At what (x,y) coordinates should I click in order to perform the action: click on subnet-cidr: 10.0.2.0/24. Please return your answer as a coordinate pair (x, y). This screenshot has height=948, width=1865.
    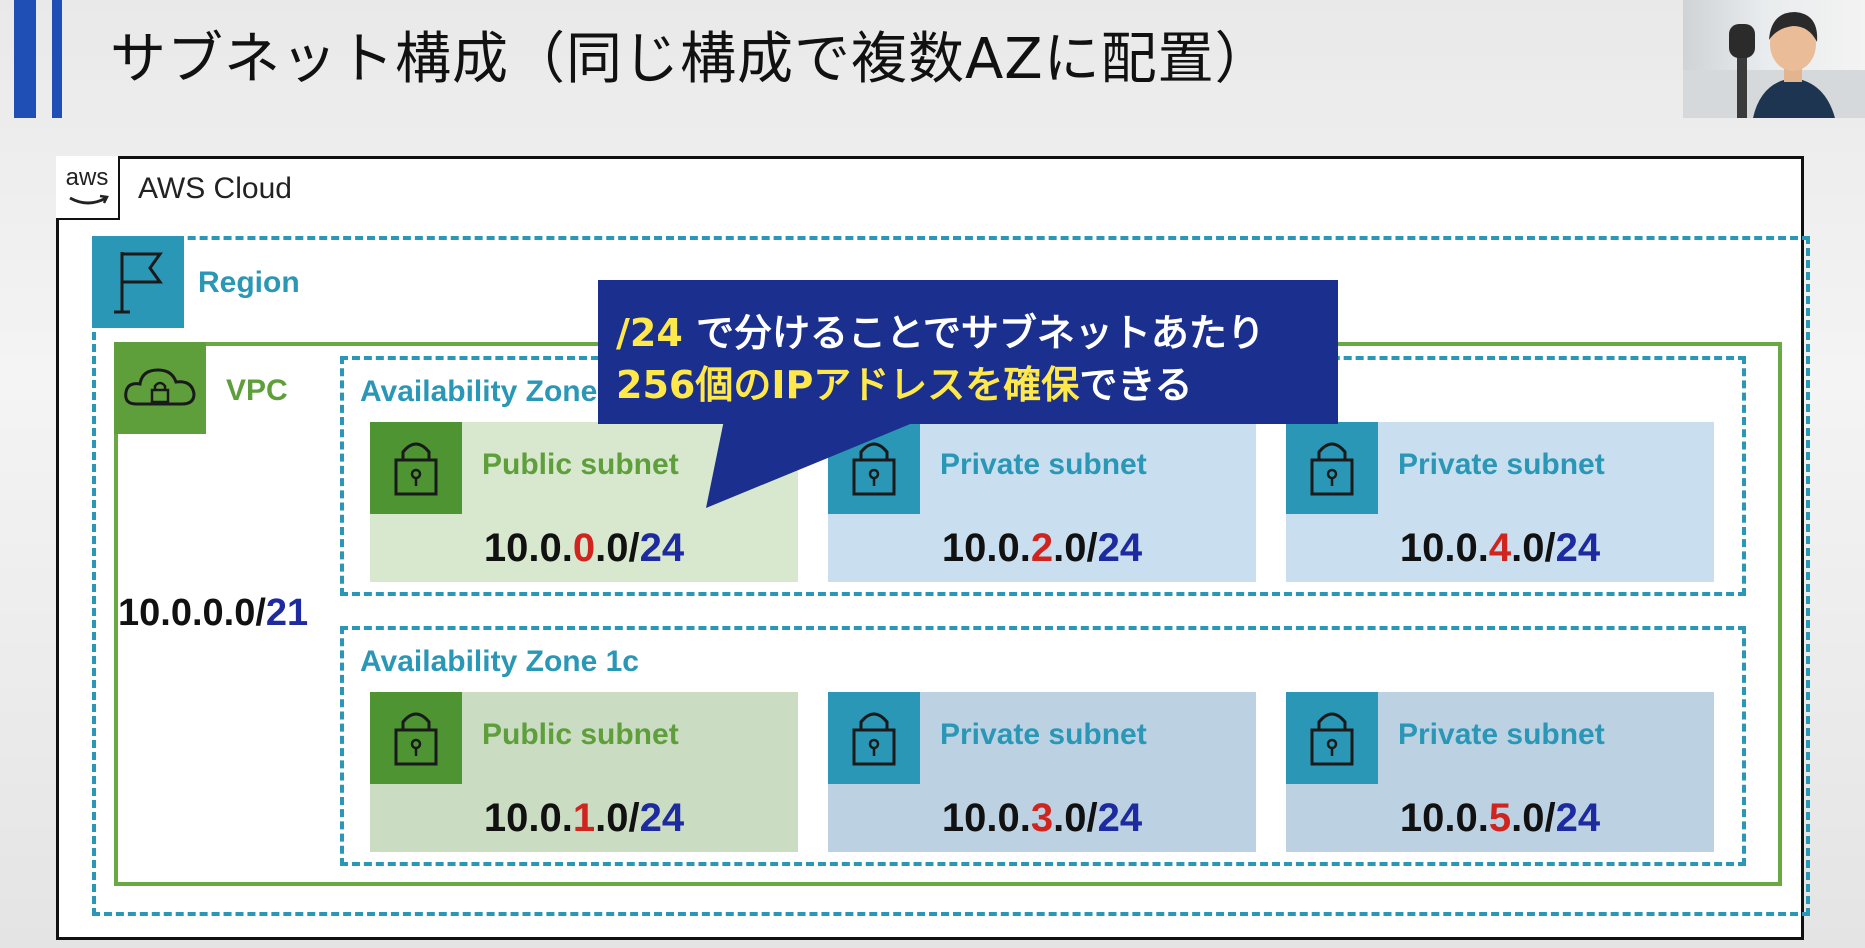
    Looking at the image, I should click on (1042, 548).